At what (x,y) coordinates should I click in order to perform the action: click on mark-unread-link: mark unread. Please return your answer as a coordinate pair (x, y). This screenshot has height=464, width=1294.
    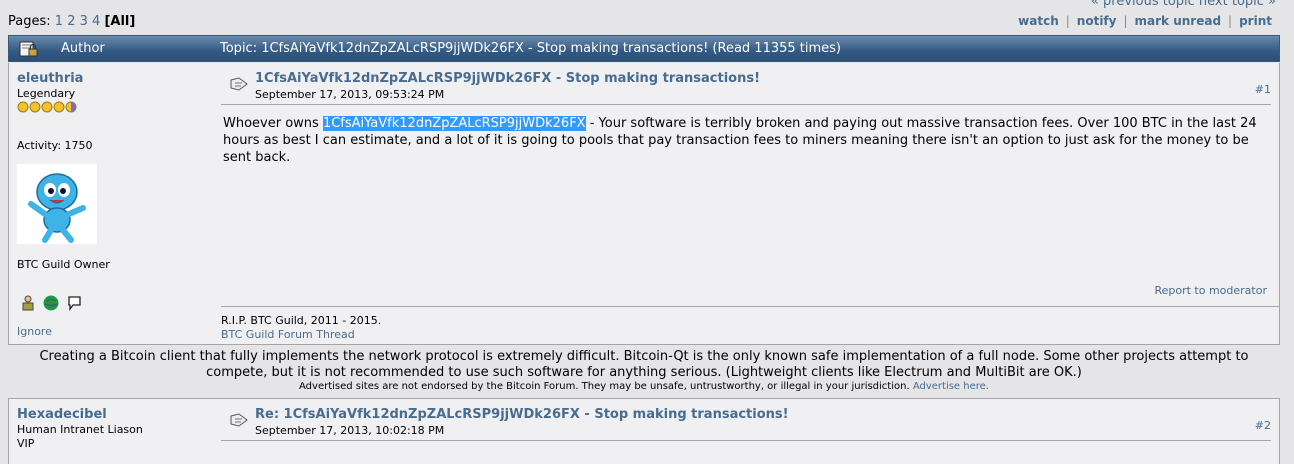
    Looking at the image, I should click on (1178, 21).